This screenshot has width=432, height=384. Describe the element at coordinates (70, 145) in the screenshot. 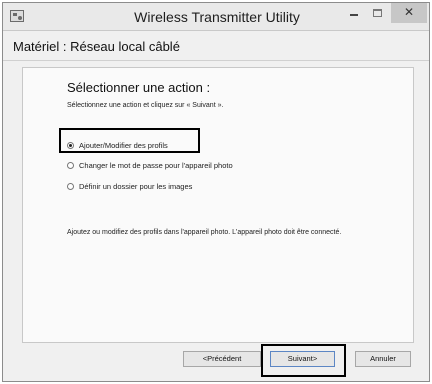

I see `radio-selected-icon` at that location.